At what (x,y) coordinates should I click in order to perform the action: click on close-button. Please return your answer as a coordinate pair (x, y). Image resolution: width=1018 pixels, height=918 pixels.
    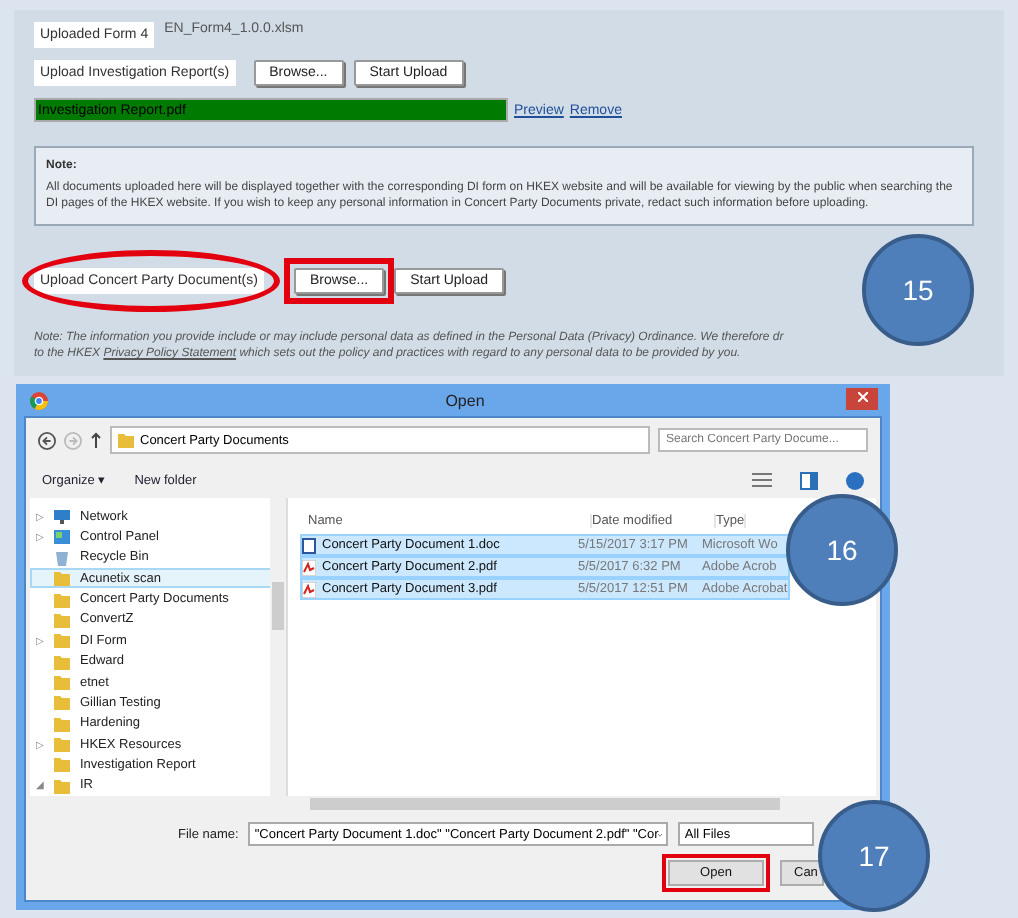
    Looking at the image, I should click on (862, 399).